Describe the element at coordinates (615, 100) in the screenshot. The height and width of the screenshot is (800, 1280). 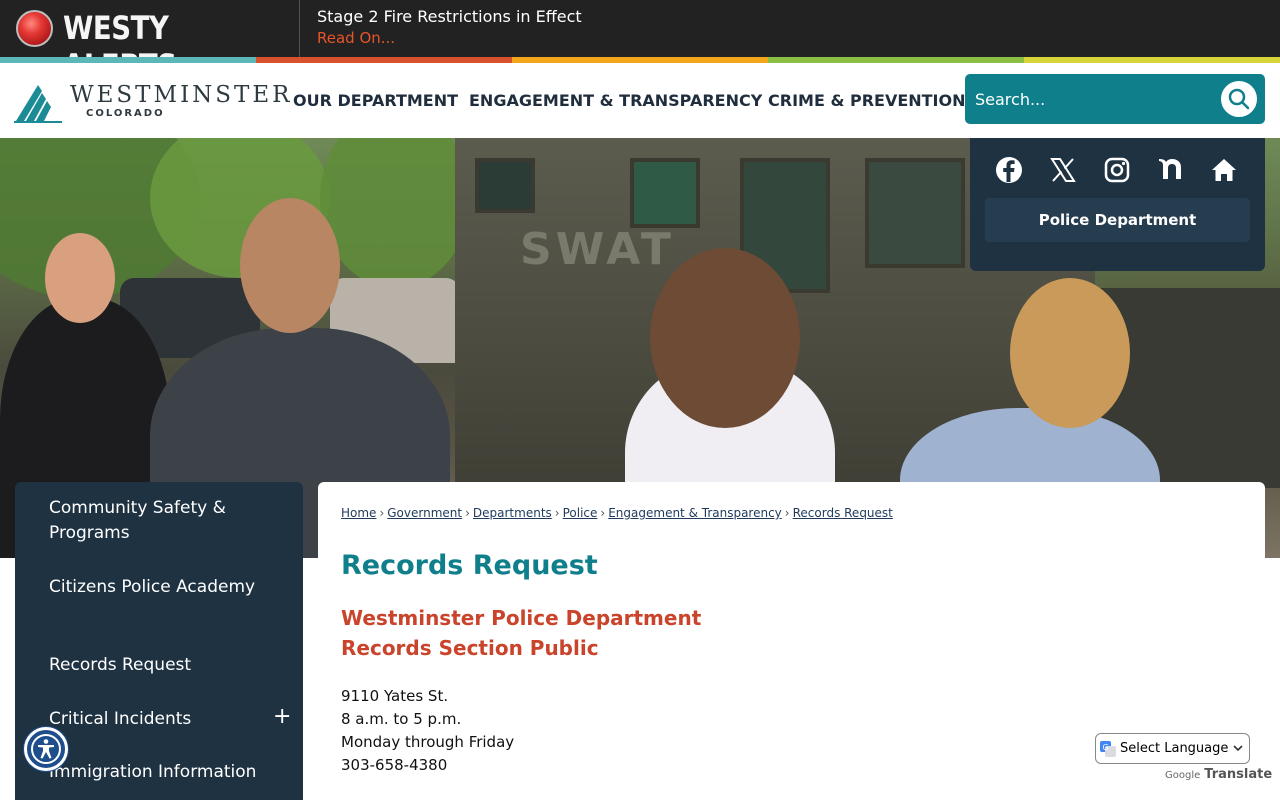
I see `nav-engagement-transparency: ENGAGEMENT & TRANSPARENCY` at that location.